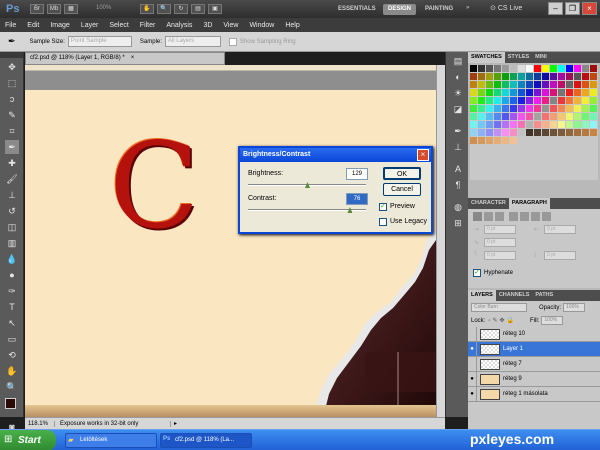  Describe the element at coordinates (589, 8) in the screenshot. I see `close-icon: ×` at that location.